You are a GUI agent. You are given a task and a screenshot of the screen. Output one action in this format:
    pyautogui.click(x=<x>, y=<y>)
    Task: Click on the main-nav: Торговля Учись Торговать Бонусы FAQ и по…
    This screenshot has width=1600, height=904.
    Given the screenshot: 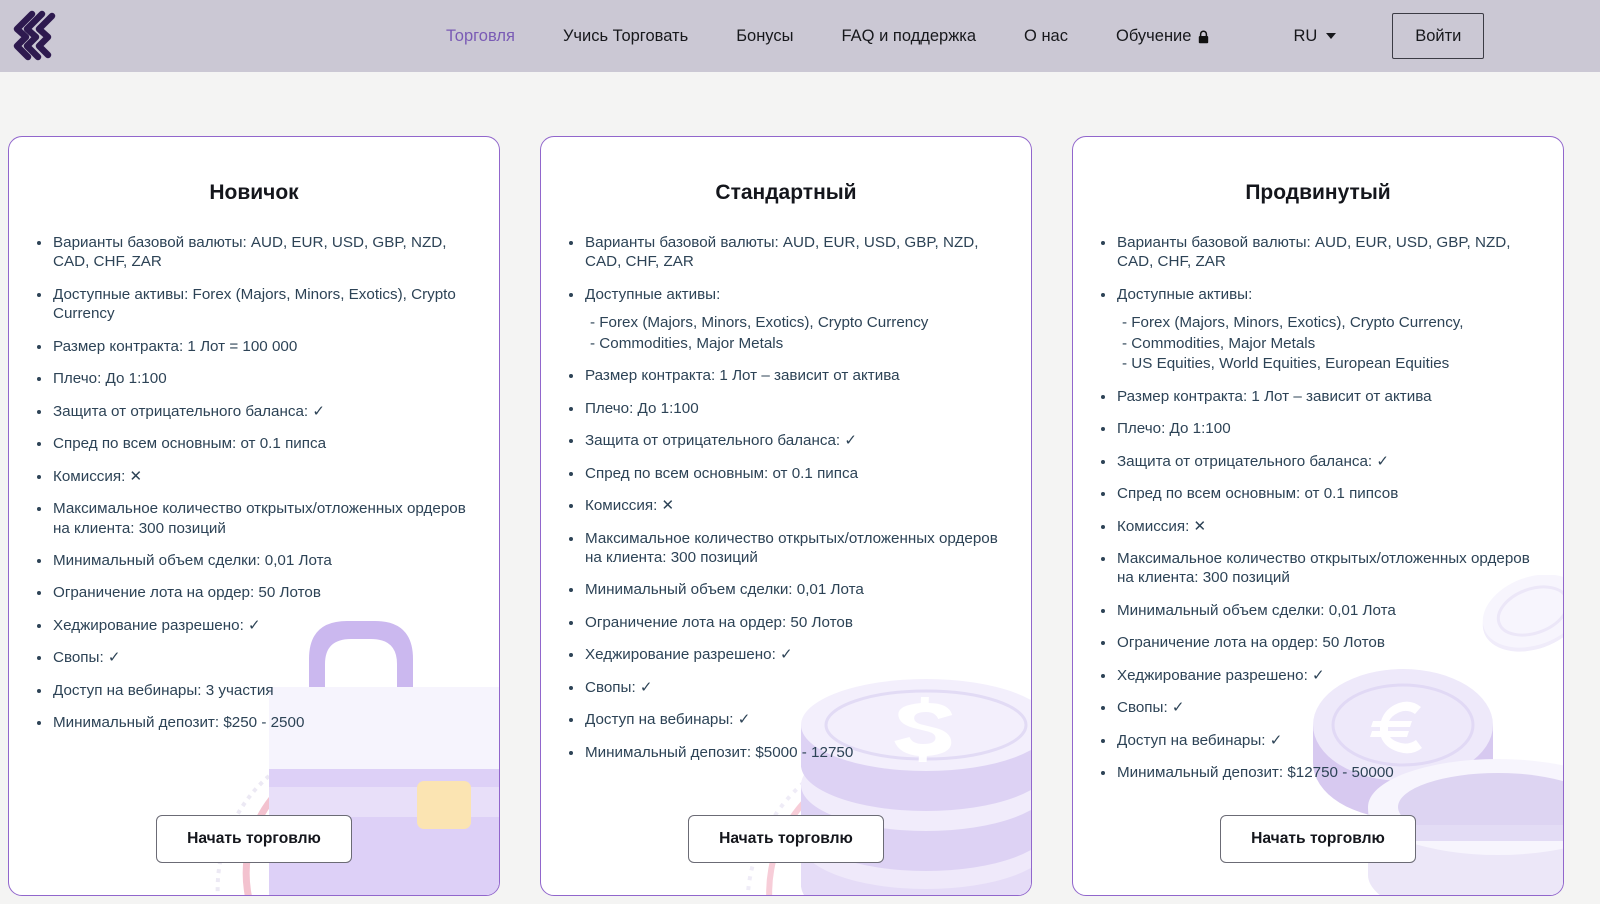 What is the action you would take?
    pyautogui.click(x=827, y=36)
    